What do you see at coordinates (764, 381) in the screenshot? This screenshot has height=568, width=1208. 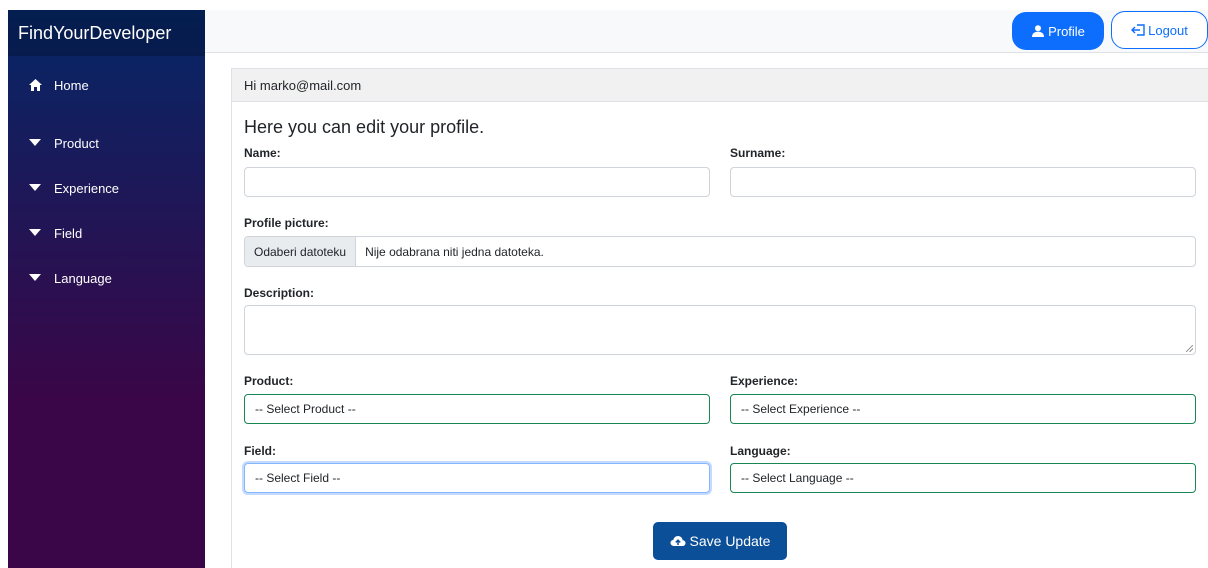 I see `experience-label: Experience:` at bounding box center [764, 381].